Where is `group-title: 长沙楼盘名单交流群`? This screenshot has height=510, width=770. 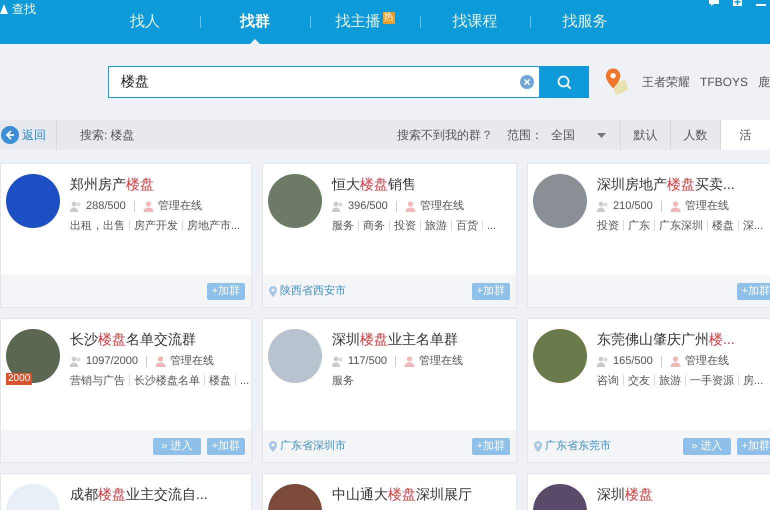 group-title: 长沙楼盘名单交流群 is located at coordinates (158, 339).